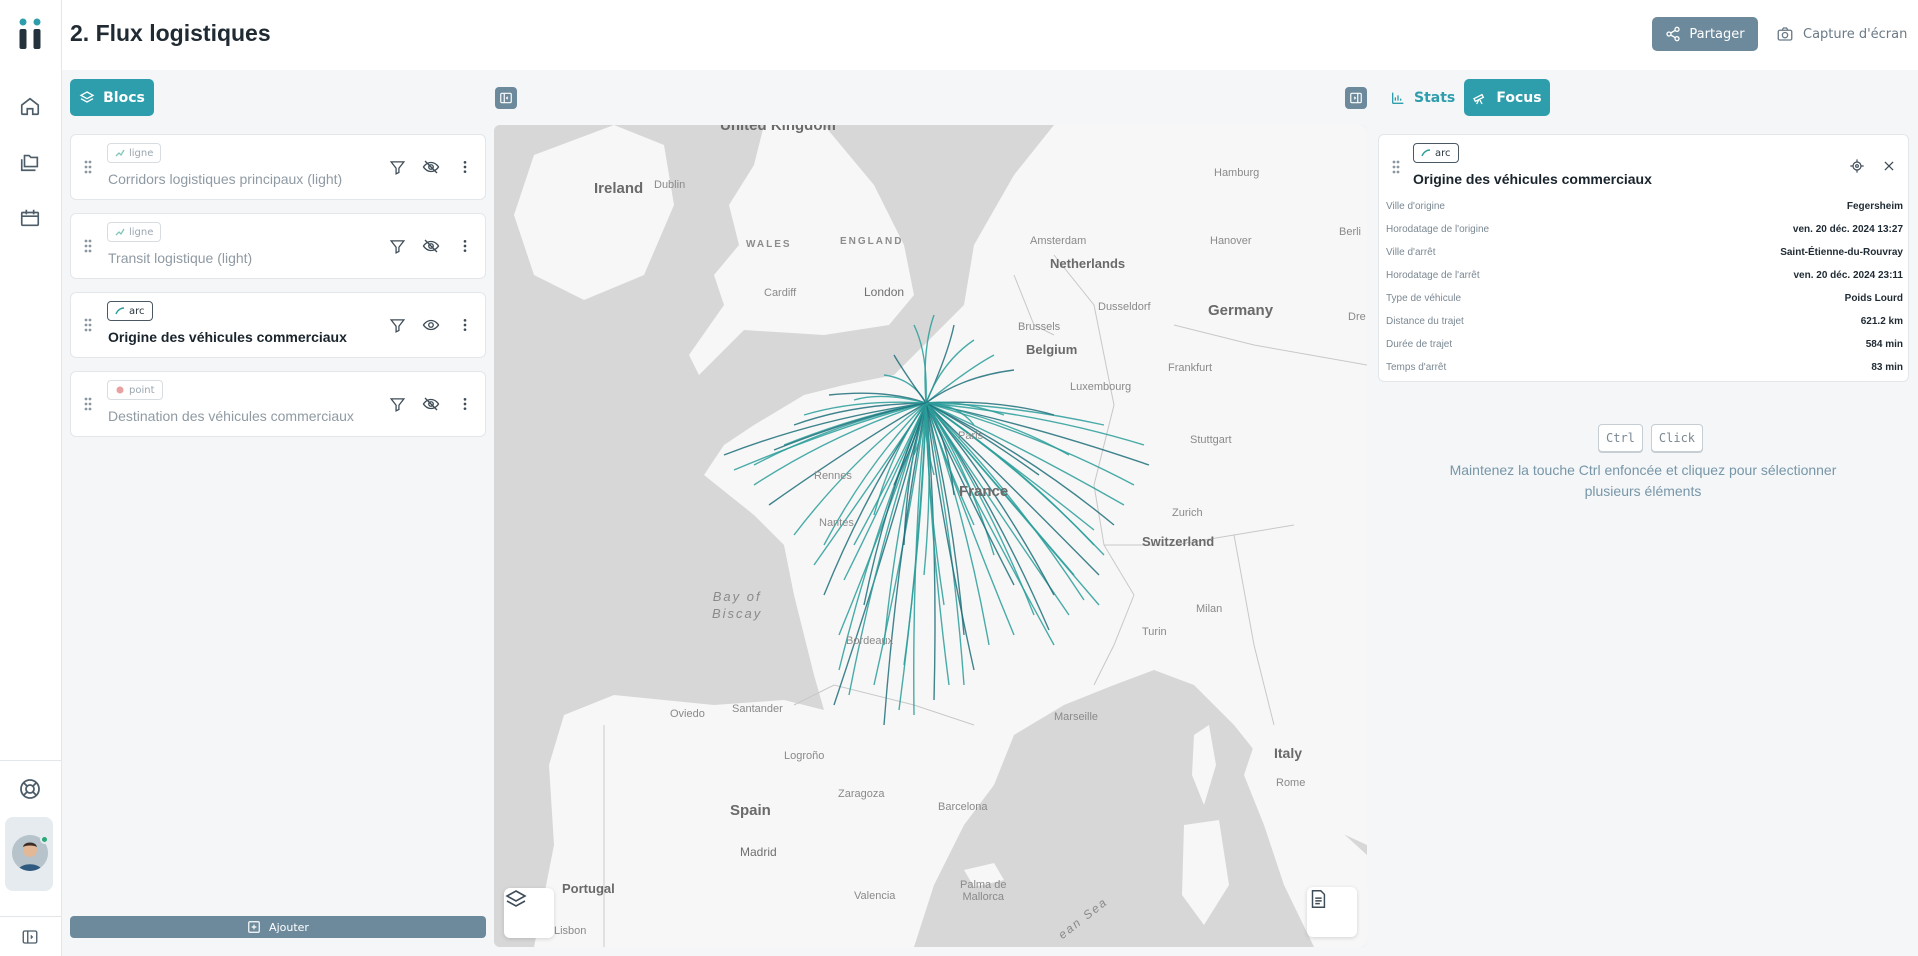 This screenshot has width=1918, height=956. I want to click on map-label-bordeaux: Bordeaux, so click(870, 641).